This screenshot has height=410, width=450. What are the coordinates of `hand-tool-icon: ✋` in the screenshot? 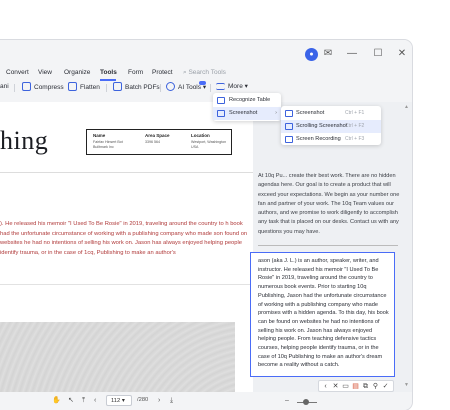 It's located at (56, 400).